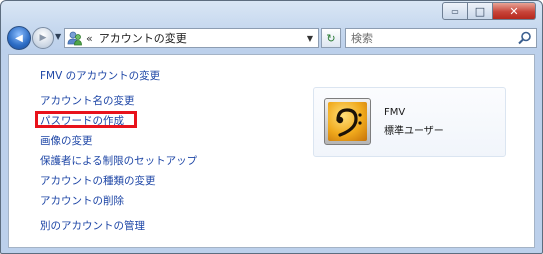 This screenshot has height=254, width=543. What do you see at coordinates (395, 112) in the screenshot?
I see `user-name: FMV` at bounding box center [395, 112].